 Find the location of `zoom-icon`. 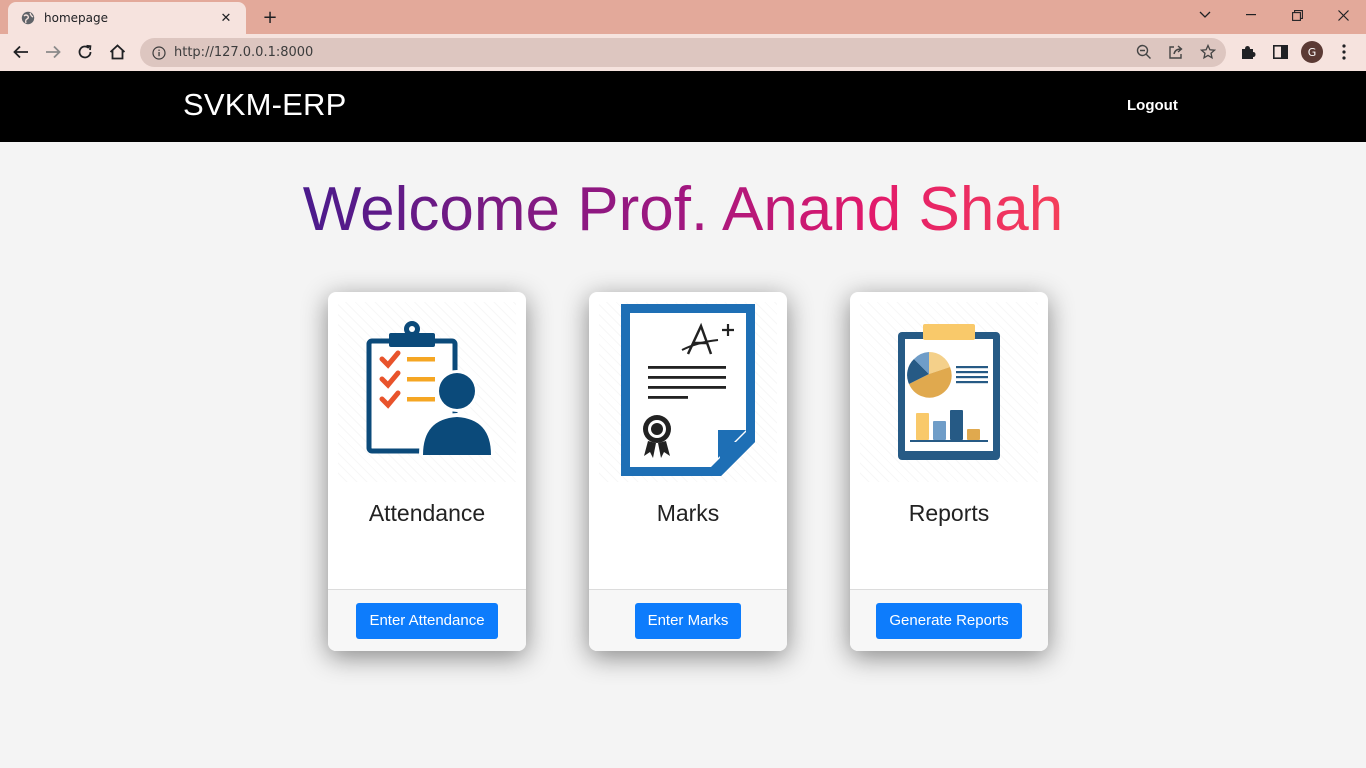

zoom-icon is located at coordinates (1144, 52).